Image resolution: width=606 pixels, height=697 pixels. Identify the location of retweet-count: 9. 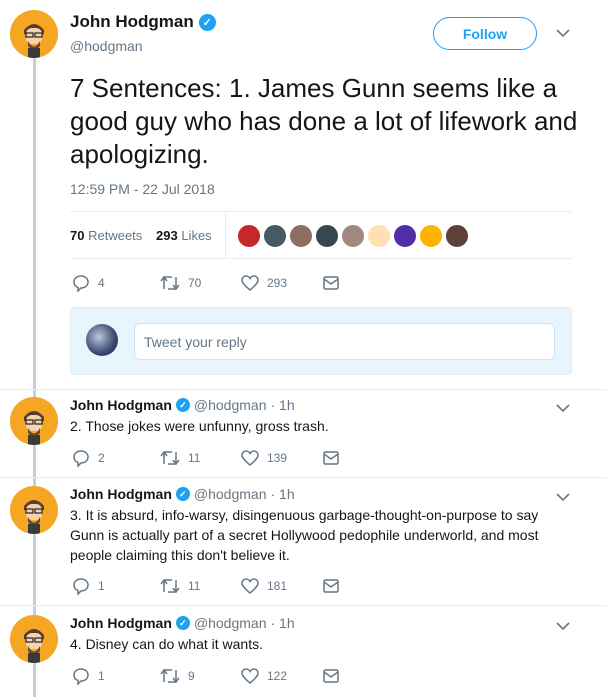
(191, 676).